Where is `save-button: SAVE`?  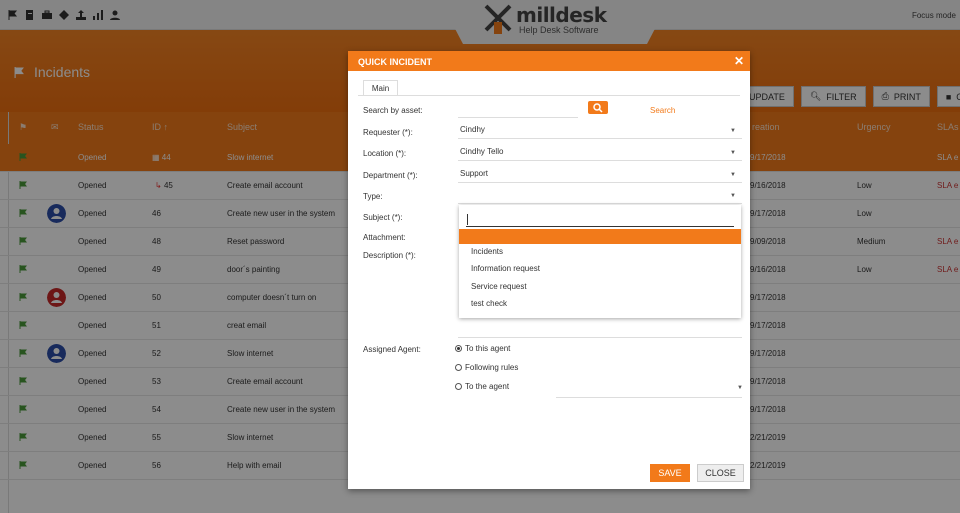 save-button: SAVE is located at coordinates (670, 473).